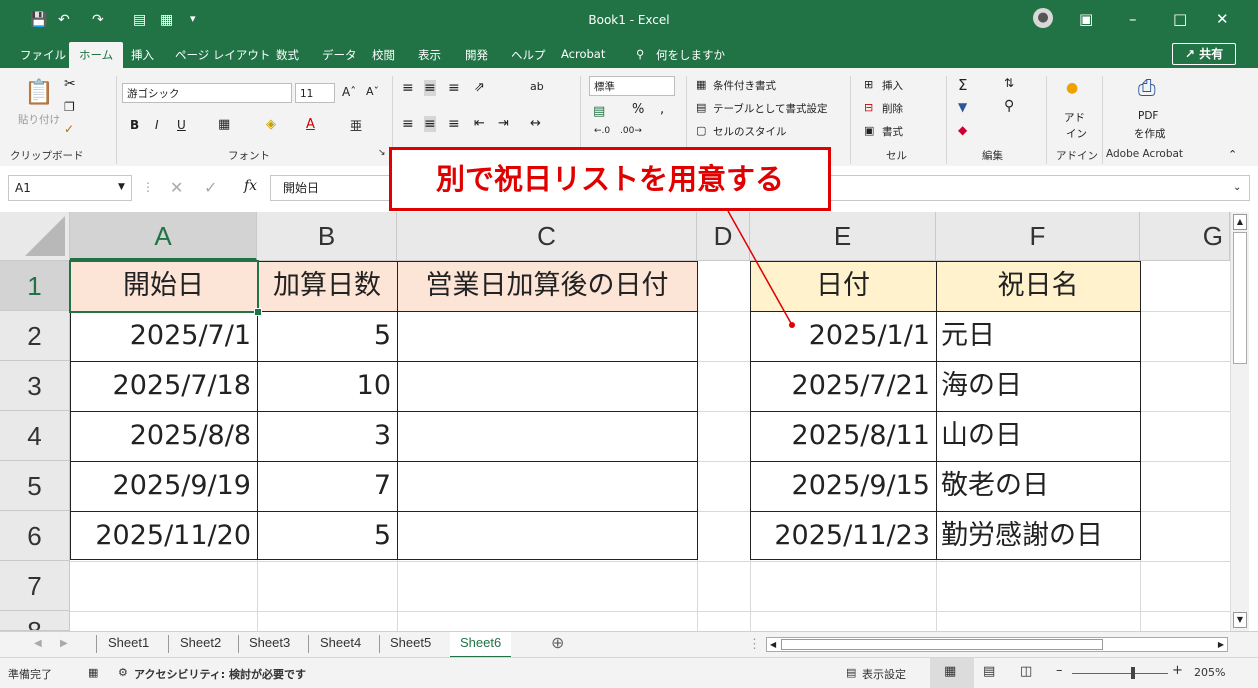 This screenshot has width=1258, height=688. Describe the element at coordinates (754, 643) in the screenshot. I see `more-icon: ⋮` at that location.